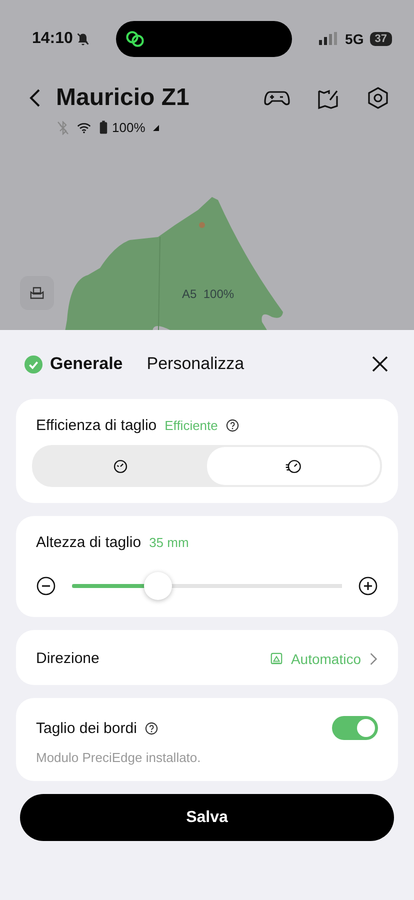 The height and width of the screenshot is (900, 414). I want to click on minus-icon, so click(46, 586).